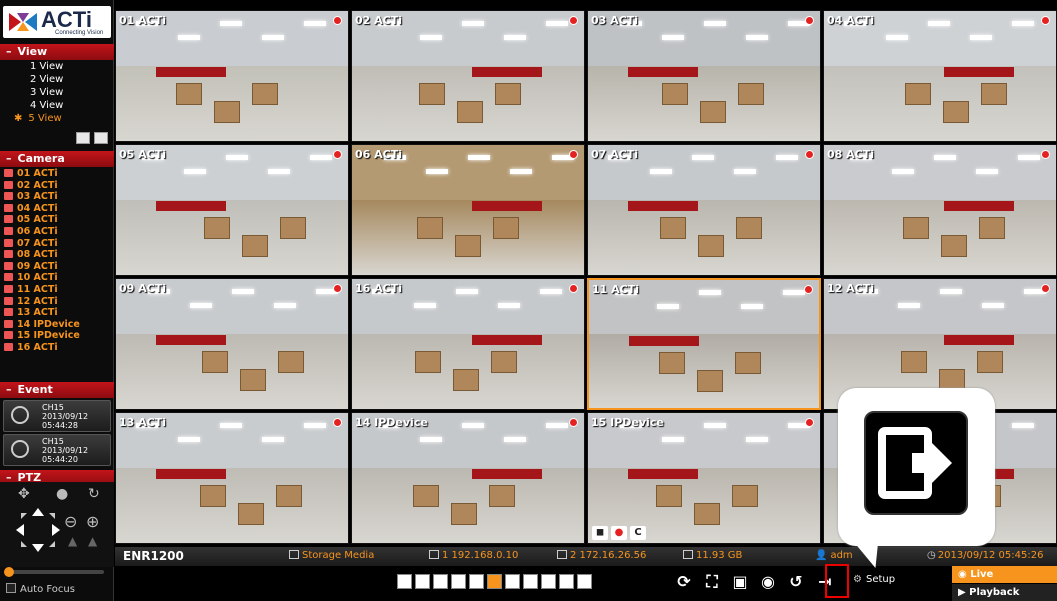  Describe the element at coordinates (985, 555) in the screenshot. I see `datetime: ◷ 2013/09/12 05:45:26` at that location.